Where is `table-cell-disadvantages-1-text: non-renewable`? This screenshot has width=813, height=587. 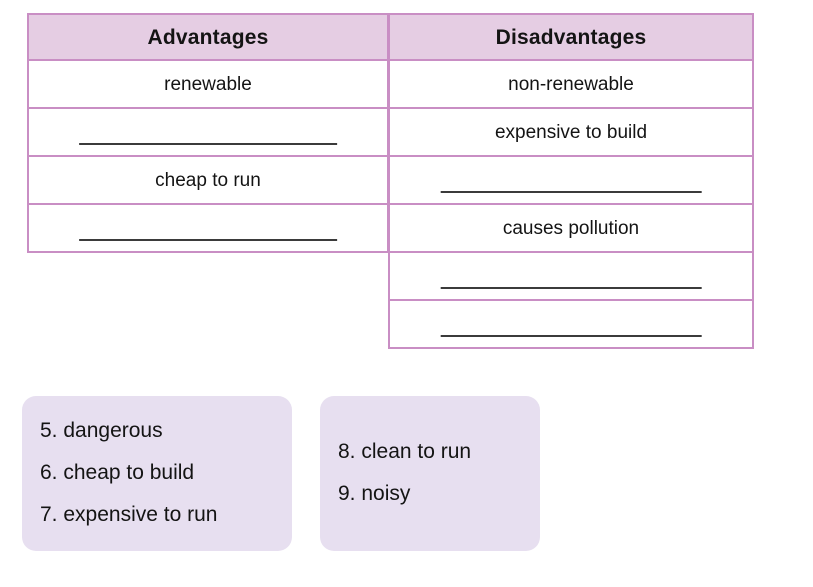
table-cell-disadvantages-1-text: non-renewable is located at coordinates (571, 84).